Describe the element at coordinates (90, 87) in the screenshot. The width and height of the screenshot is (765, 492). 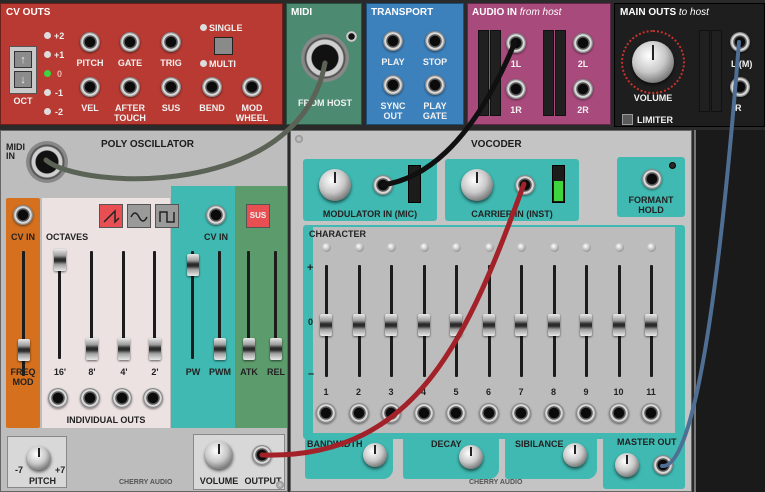
I see `vel-jack` at that location.